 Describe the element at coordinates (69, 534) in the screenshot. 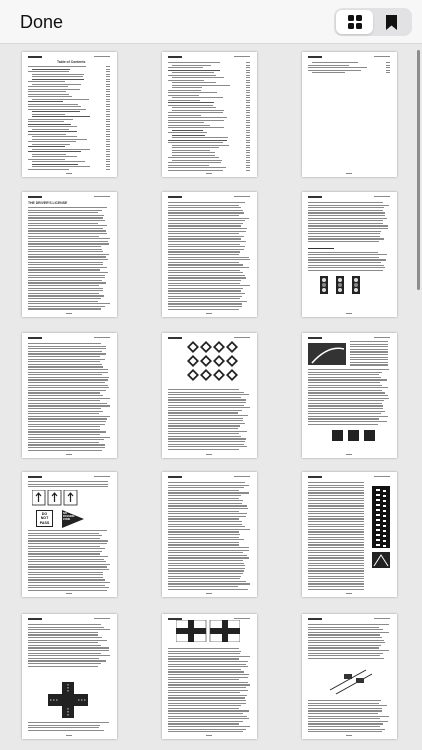

I see `page-thumbnail: DO NOT PASS NO PASSING ZONE` at that location.